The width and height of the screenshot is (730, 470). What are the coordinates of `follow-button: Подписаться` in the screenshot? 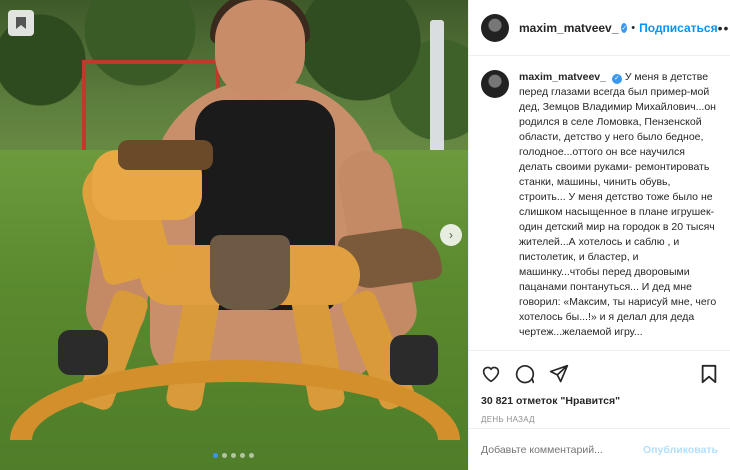 It's located at (678, 28).